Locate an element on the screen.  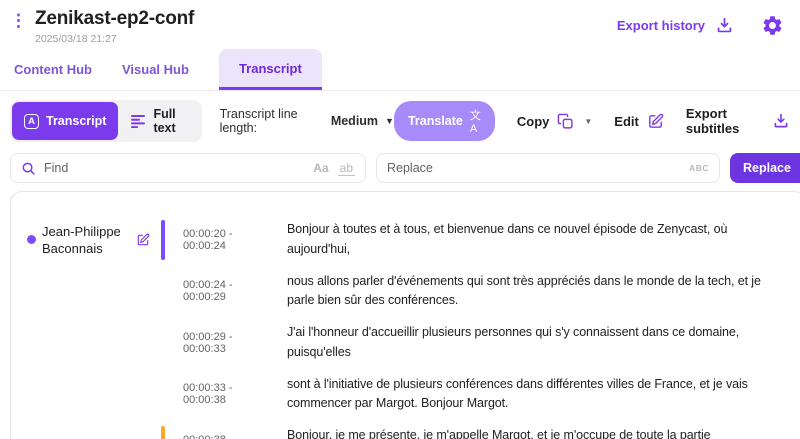
replace-button: Replace ▼ is located at coordinates (765, 168).